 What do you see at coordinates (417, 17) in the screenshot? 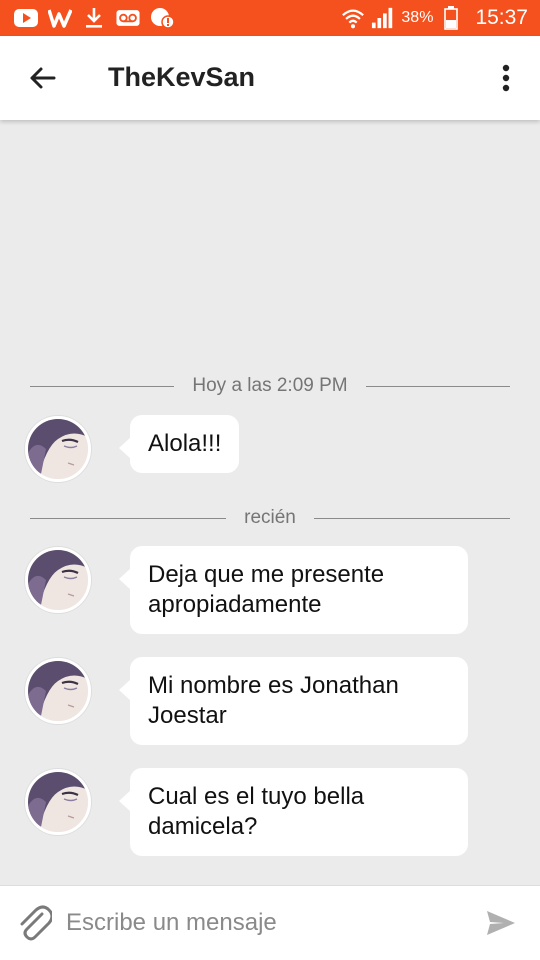
I see `battery-percent: 38%` at bounding box center [417, 17].